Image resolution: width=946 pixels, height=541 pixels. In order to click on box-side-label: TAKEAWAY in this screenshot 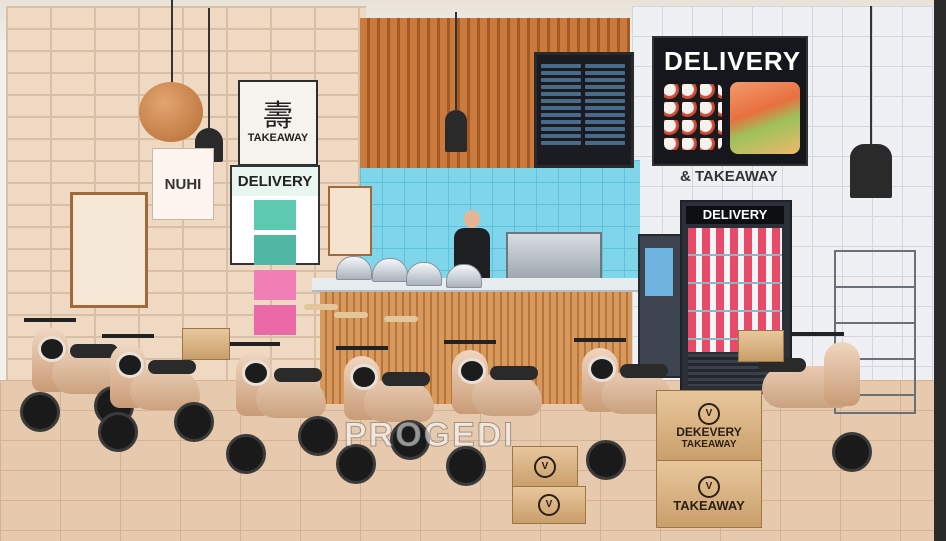, I will do `click(709, 444)`.